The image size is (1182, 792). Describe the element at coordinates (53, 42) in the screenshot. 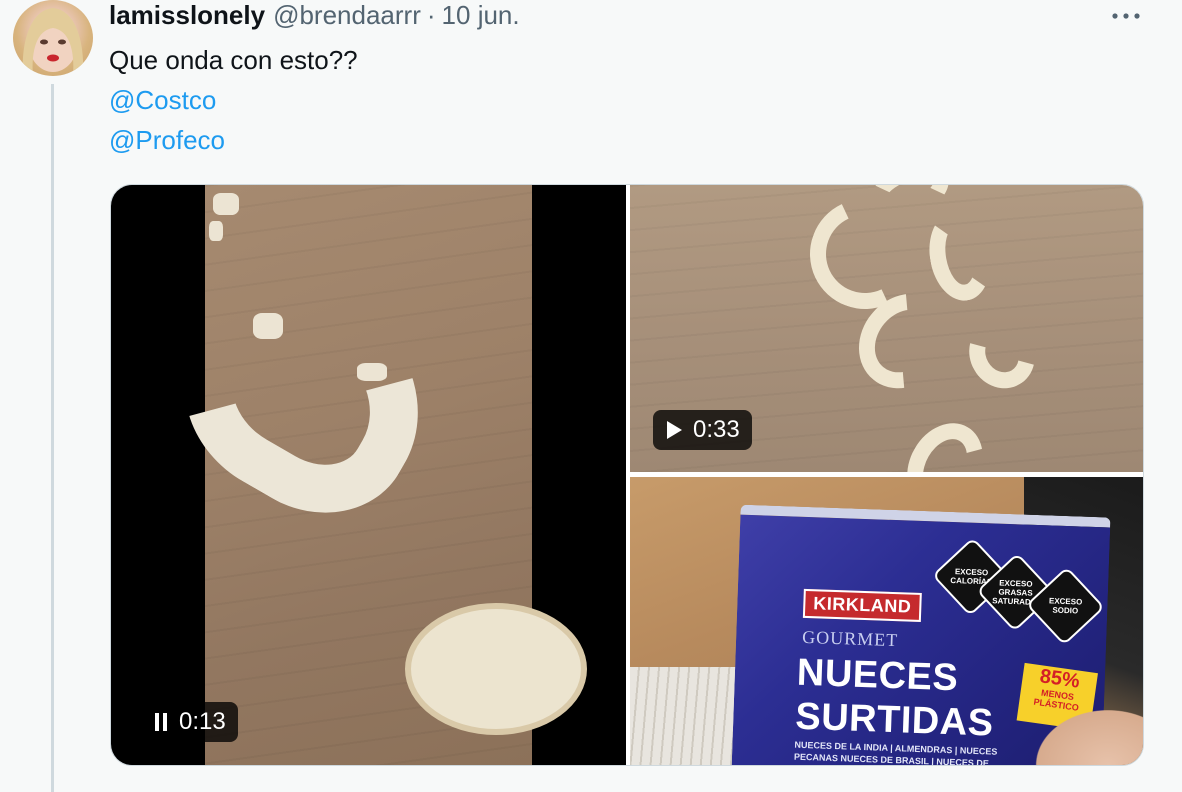

I see `avatar-image` at that location.